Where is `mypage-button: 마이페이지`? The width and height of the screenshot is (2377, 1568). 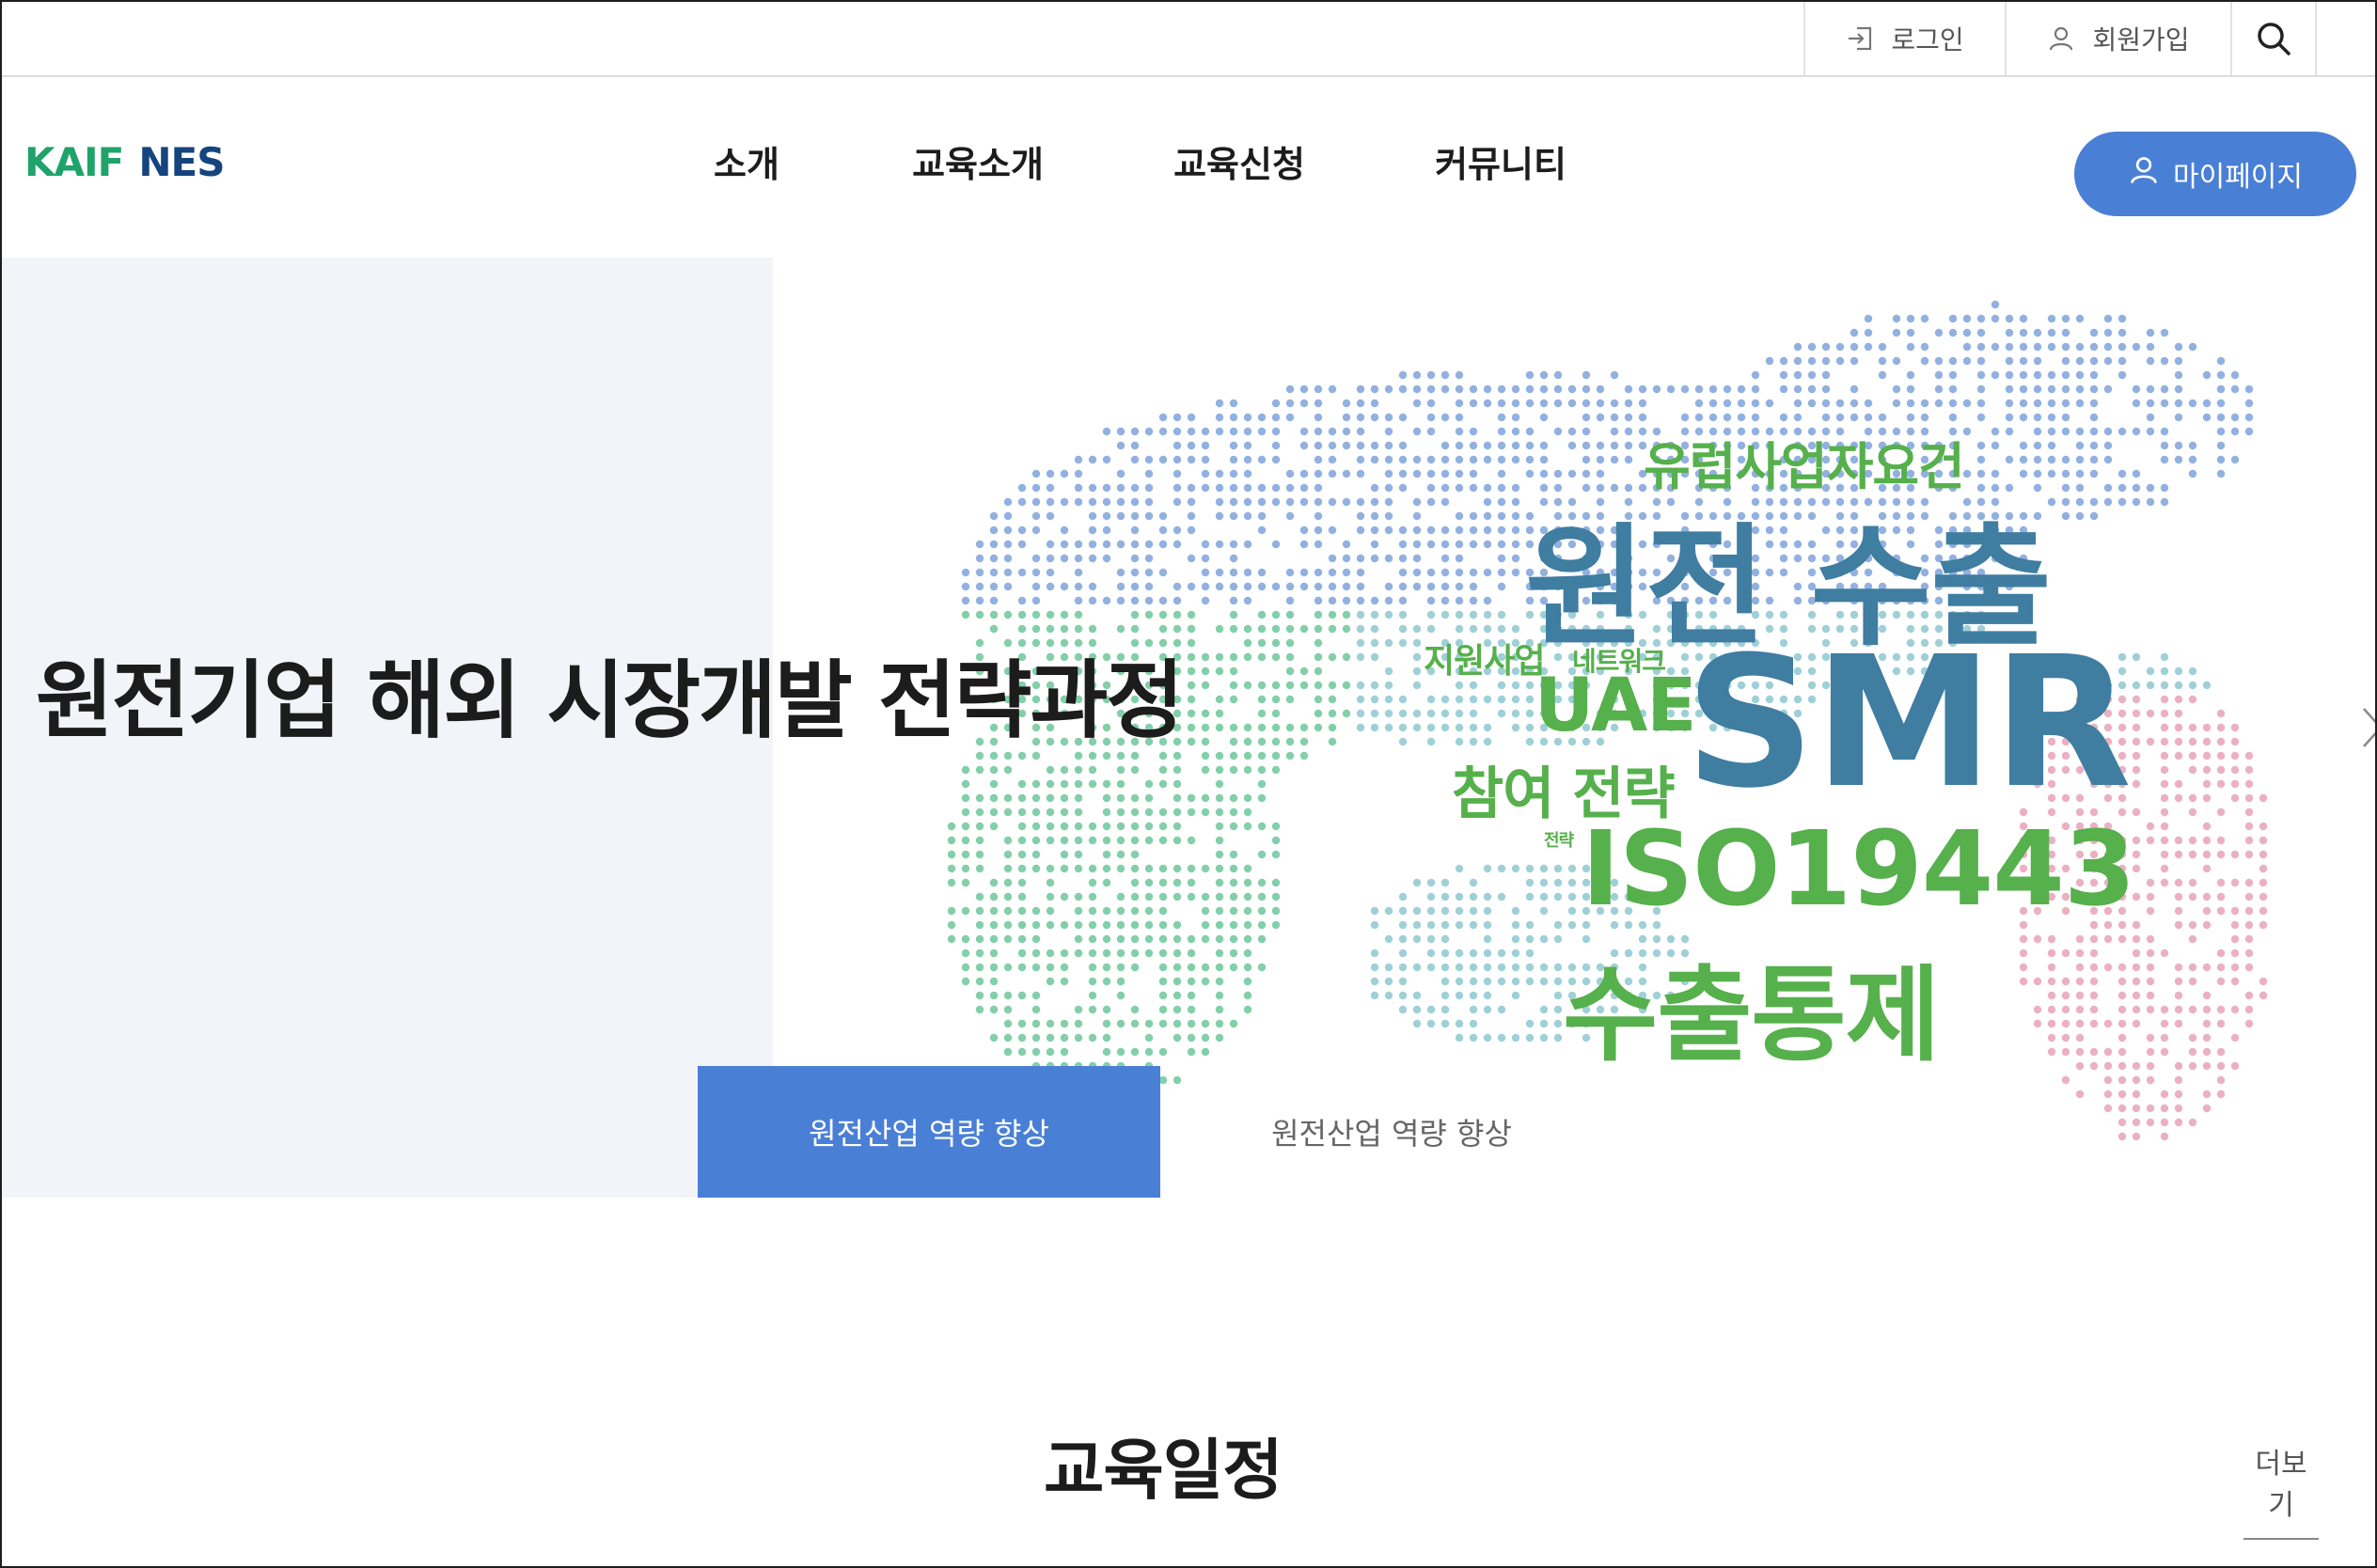 mypage-button: 마이페이지 is located at coordinates (2215, 174).